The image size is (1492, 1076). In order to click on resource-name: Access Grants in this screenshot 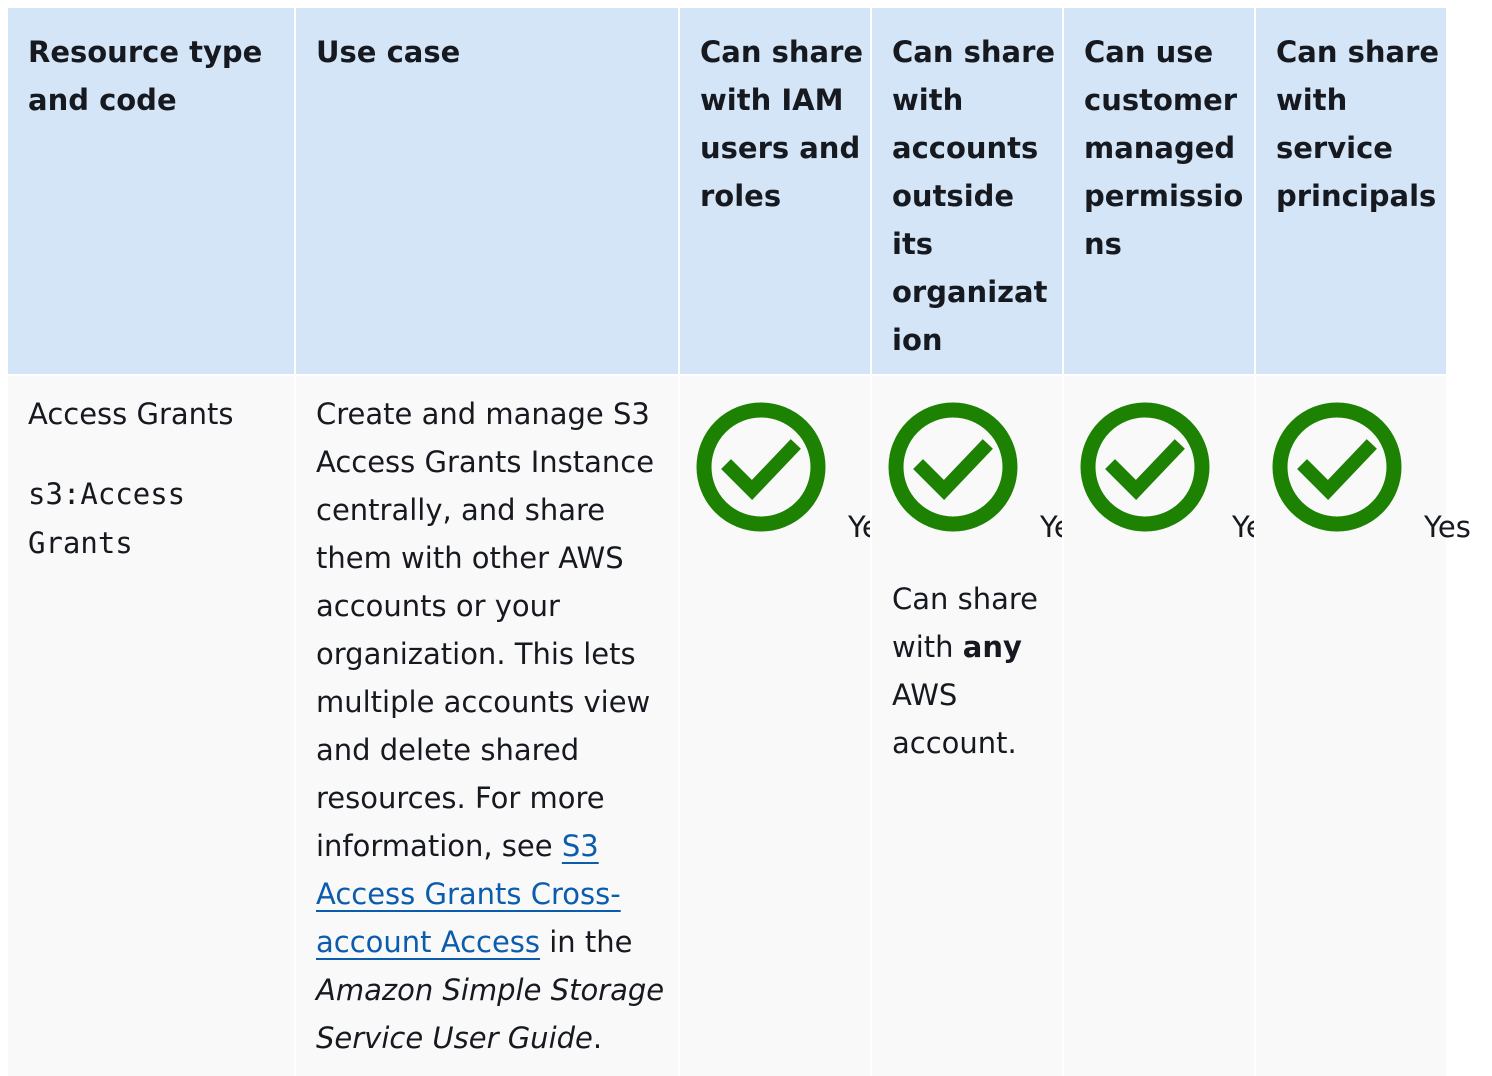, I will do `click(131, 414)`.